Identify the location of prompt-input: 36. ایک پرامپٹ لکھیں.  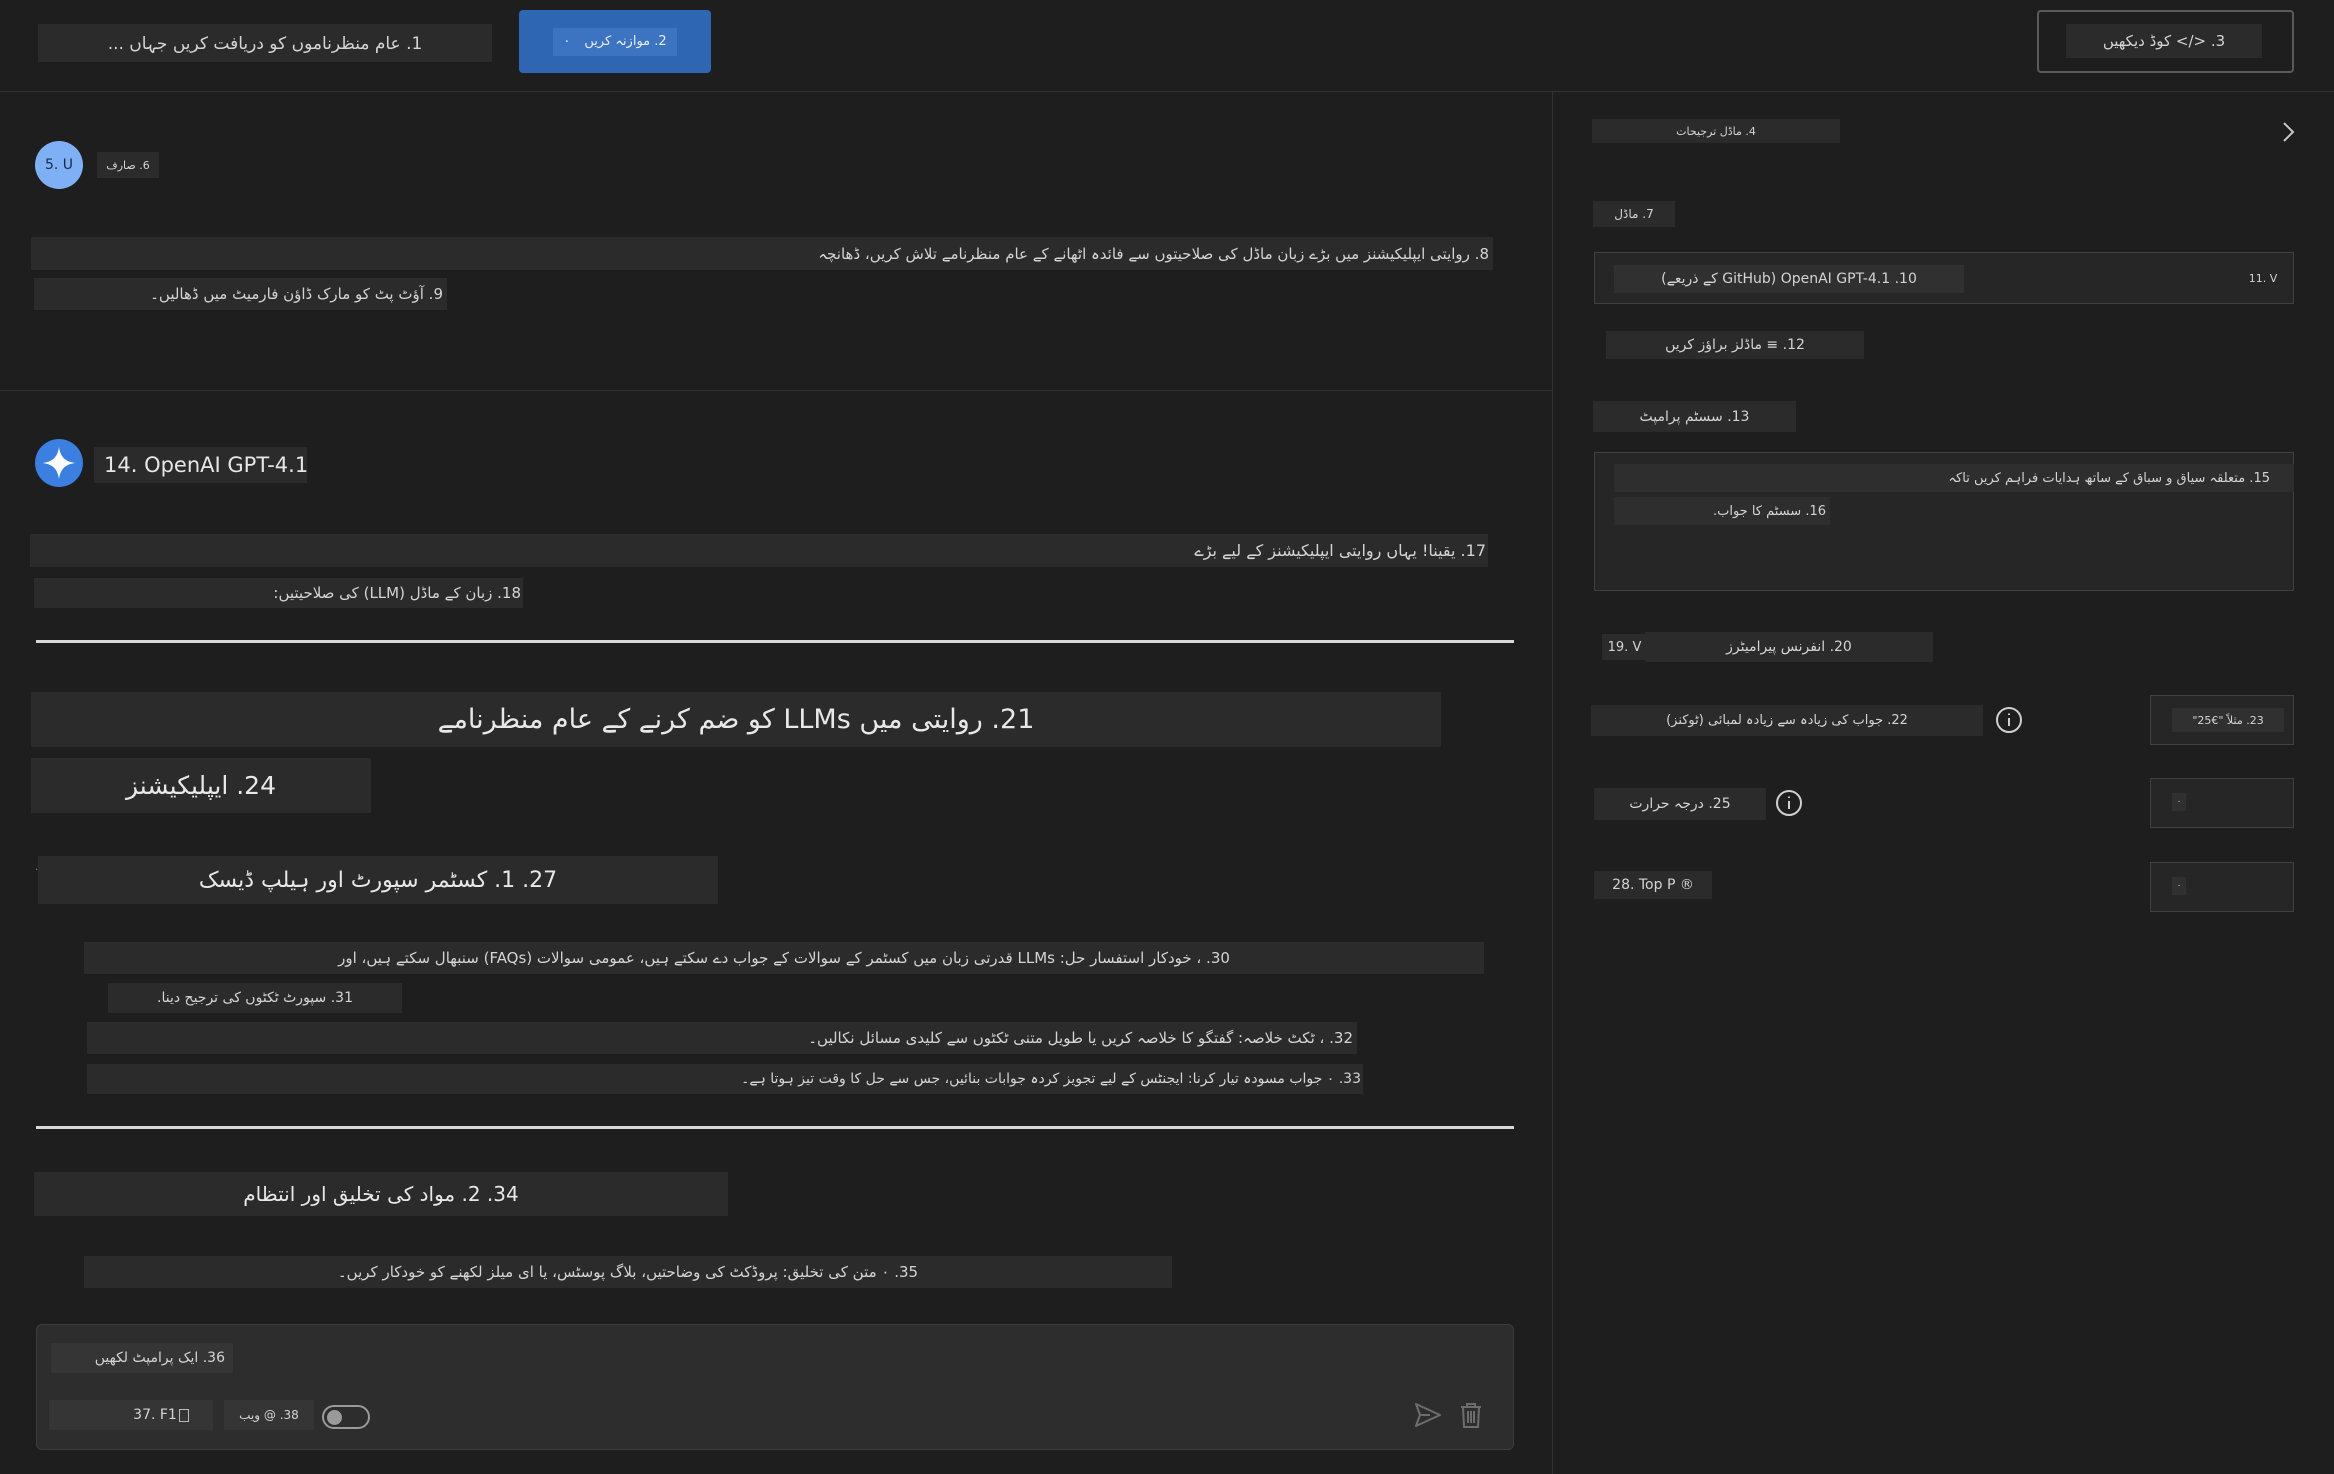
(142, 1358).